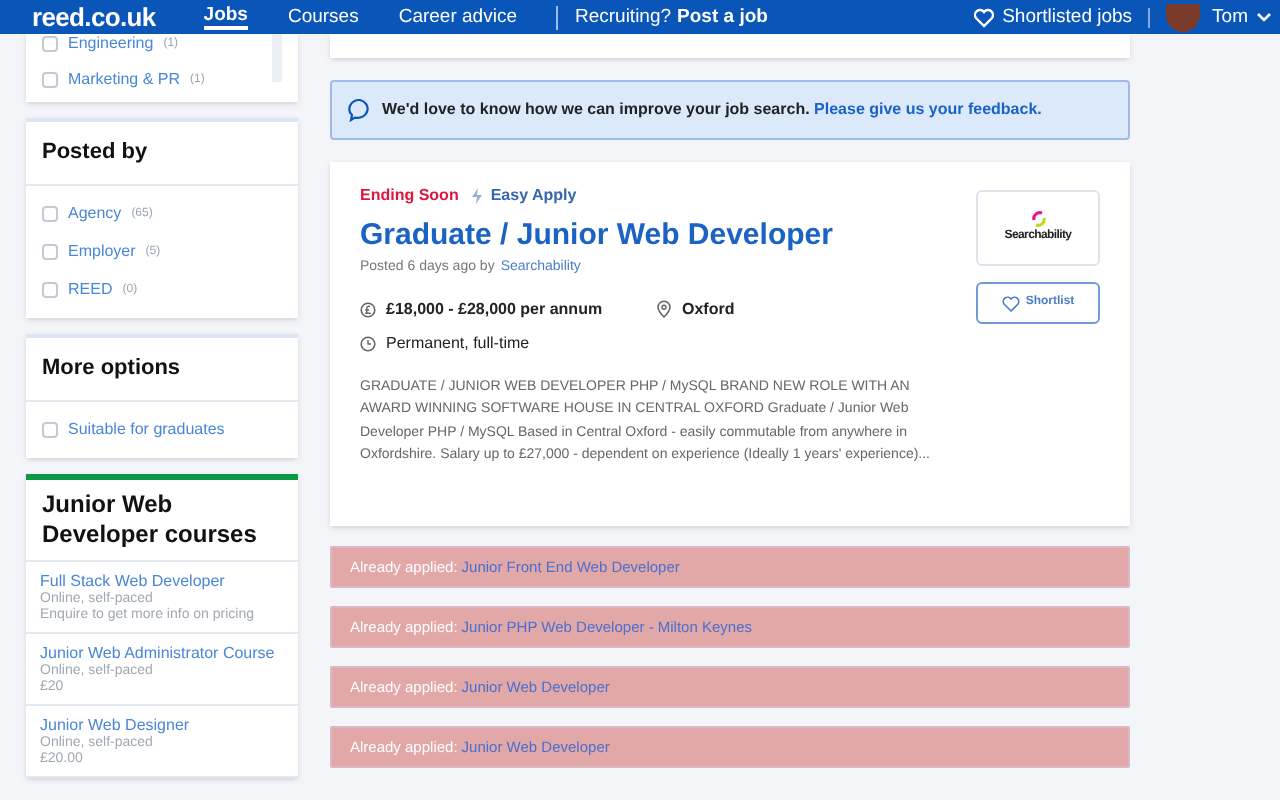  Describe the element at coordinates (477, 196) in the screenshot. I see `lightning-icon` at that location.